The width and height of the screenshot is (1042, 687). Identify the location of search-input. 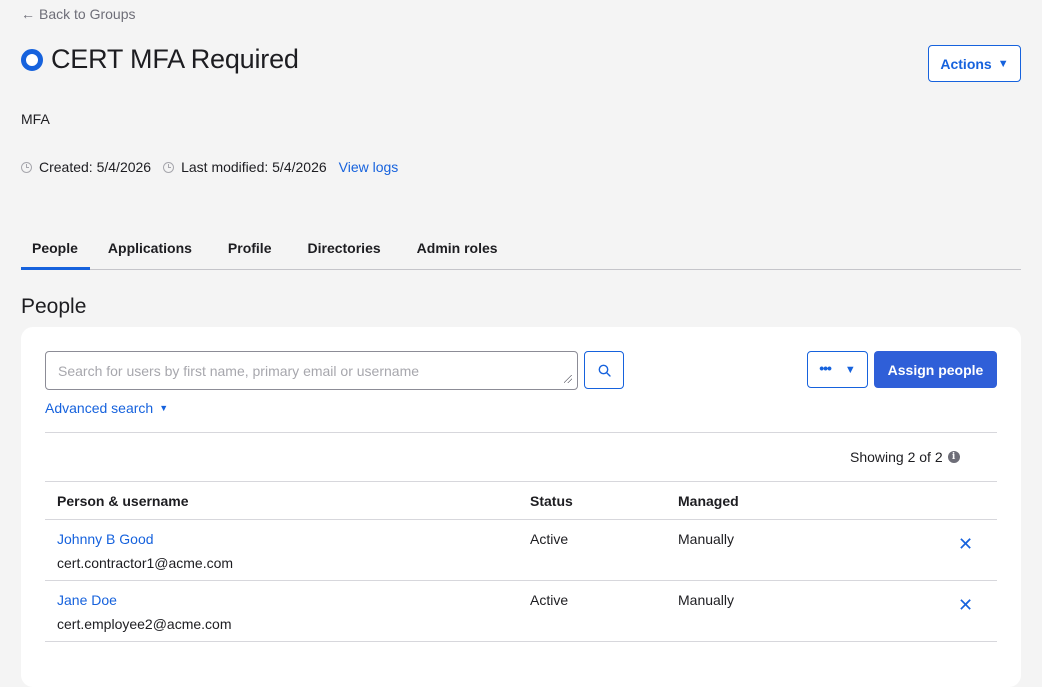
(311, 370).